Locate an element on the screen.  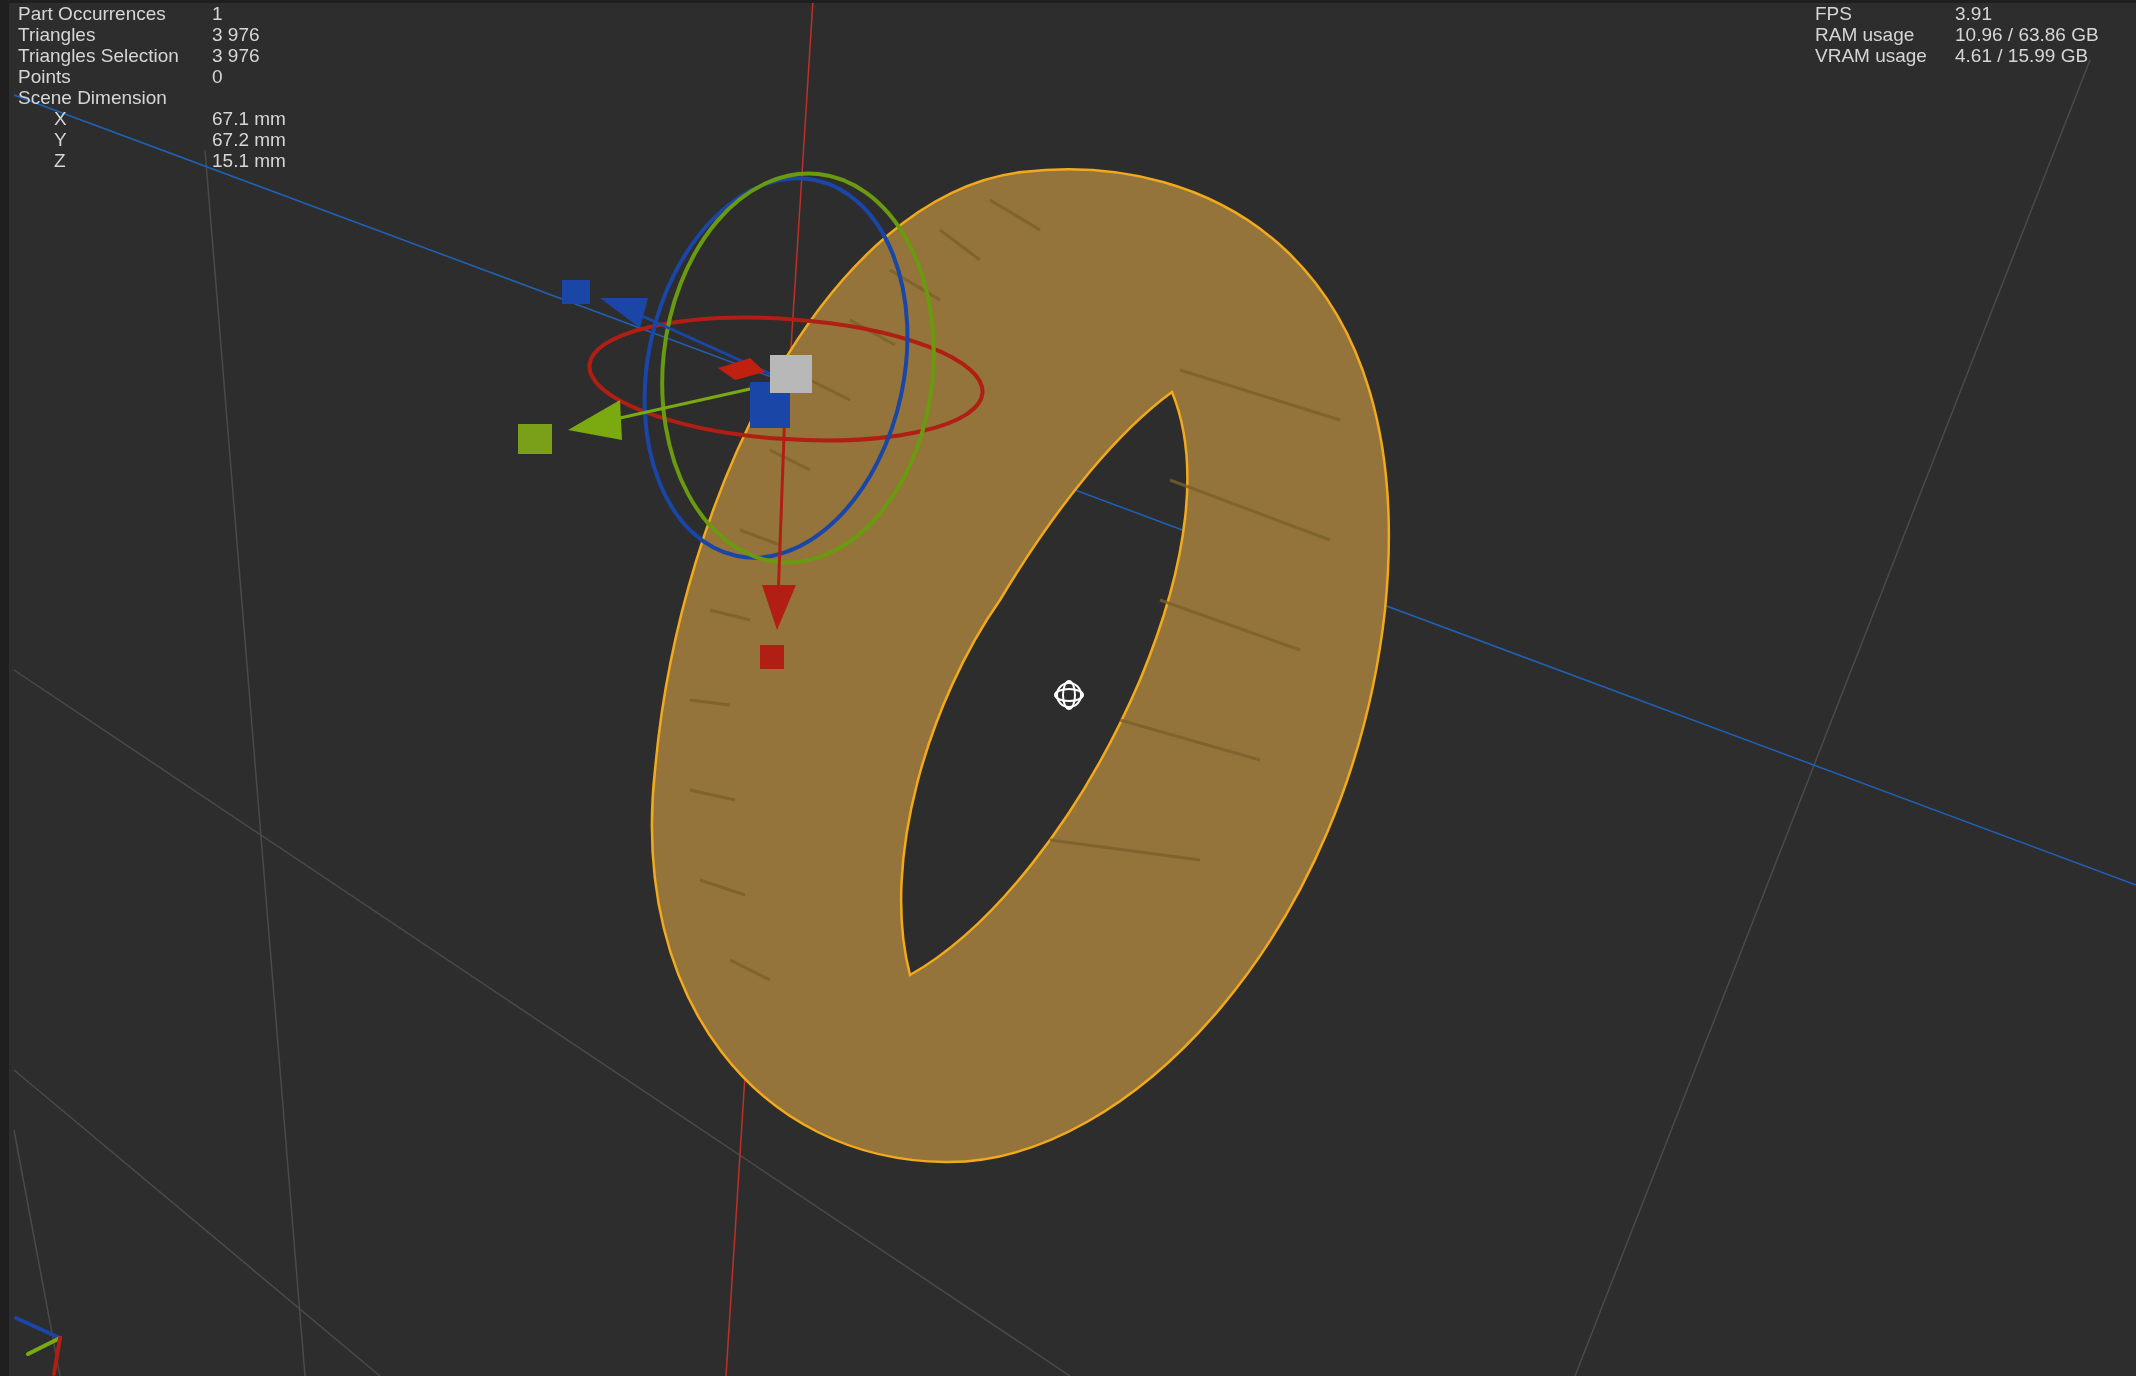
stat-label: Points is located at coordinates (44, 76).